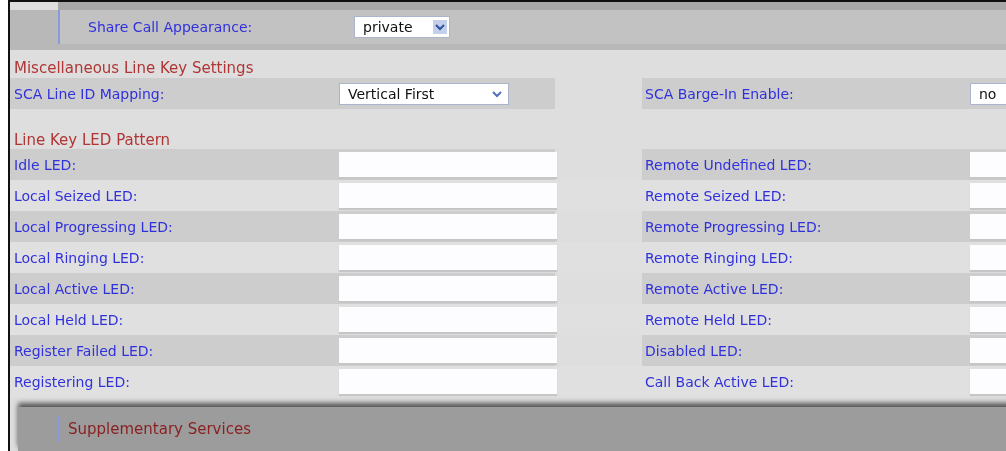 Image resolution: width=1006 pixels, height=451 pixels. What do you see at coordinates (84, 350) in the screenshot?
I see `field-label: Register Failed LED:` at bounding box center [84, 350].